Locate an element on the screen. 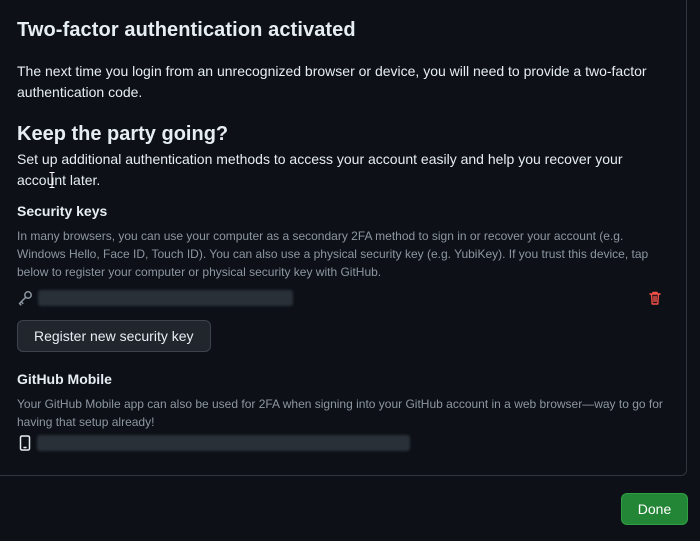  done-button: Done is located at coordinates (654, 509).